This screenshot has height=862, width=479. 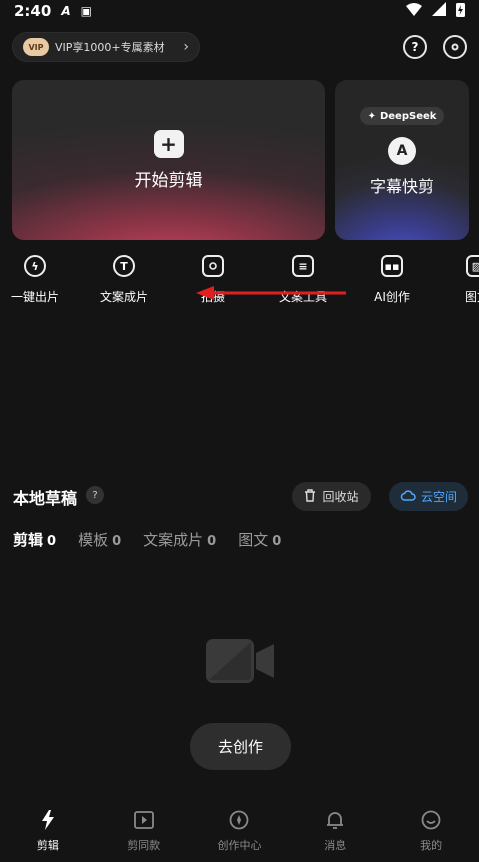 I want to click on robot-icon: ▪▪, so click(x=392, y=266).